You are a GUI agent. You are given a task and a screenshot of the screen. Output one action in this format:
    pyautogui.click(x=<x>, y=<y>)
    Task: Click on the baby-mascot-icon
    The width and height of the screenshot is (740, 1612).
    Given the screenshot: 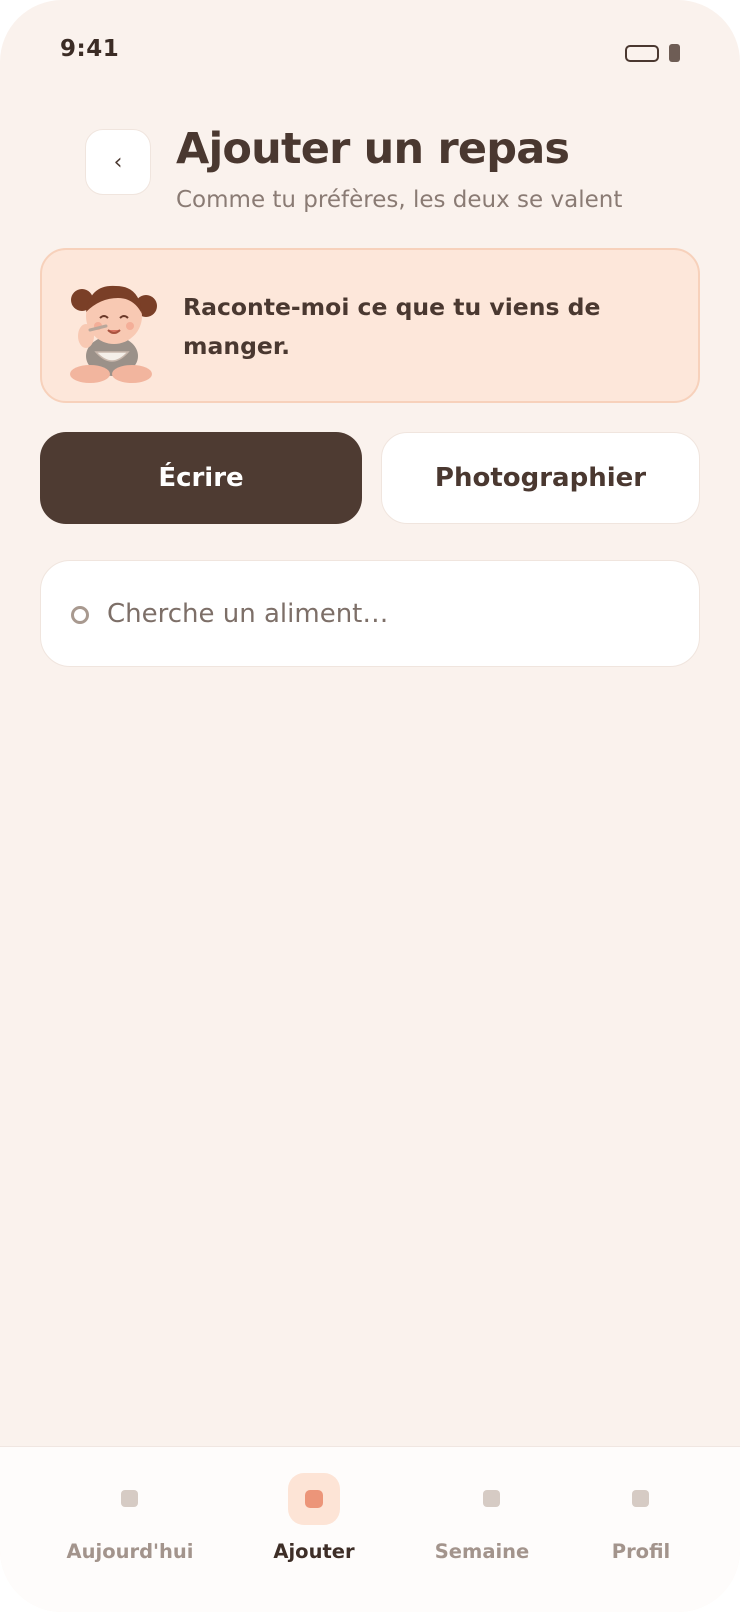 What is the action you would take?
    pyautogui.click(x=113, y=334)
    